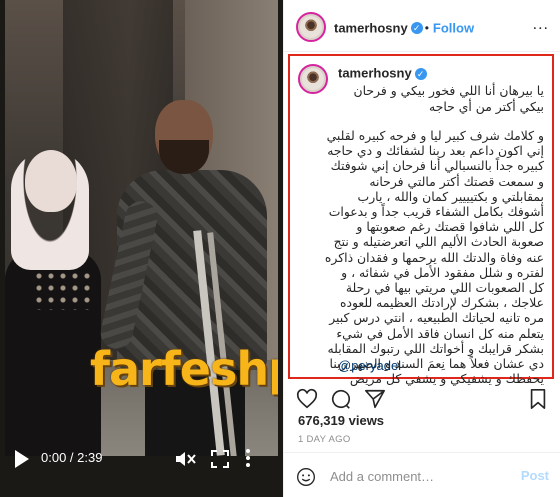 The image size is (560, 497). I want to click on post-comment-button: Post, so click(535, 475).